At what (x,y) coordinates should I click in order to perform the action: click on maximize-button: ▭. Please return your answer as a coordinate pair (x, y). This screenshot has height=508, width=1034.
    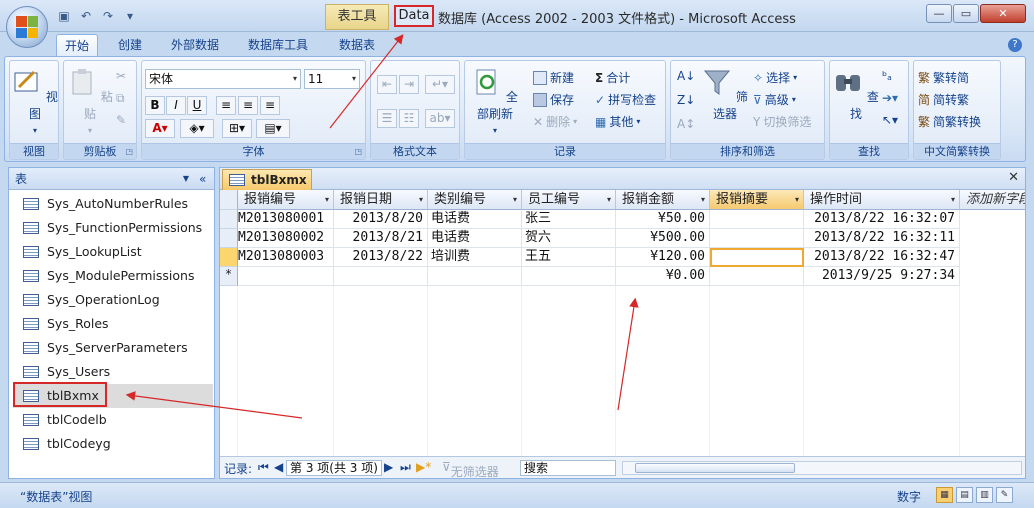
    Looking at the image, I should click on (966, 13).